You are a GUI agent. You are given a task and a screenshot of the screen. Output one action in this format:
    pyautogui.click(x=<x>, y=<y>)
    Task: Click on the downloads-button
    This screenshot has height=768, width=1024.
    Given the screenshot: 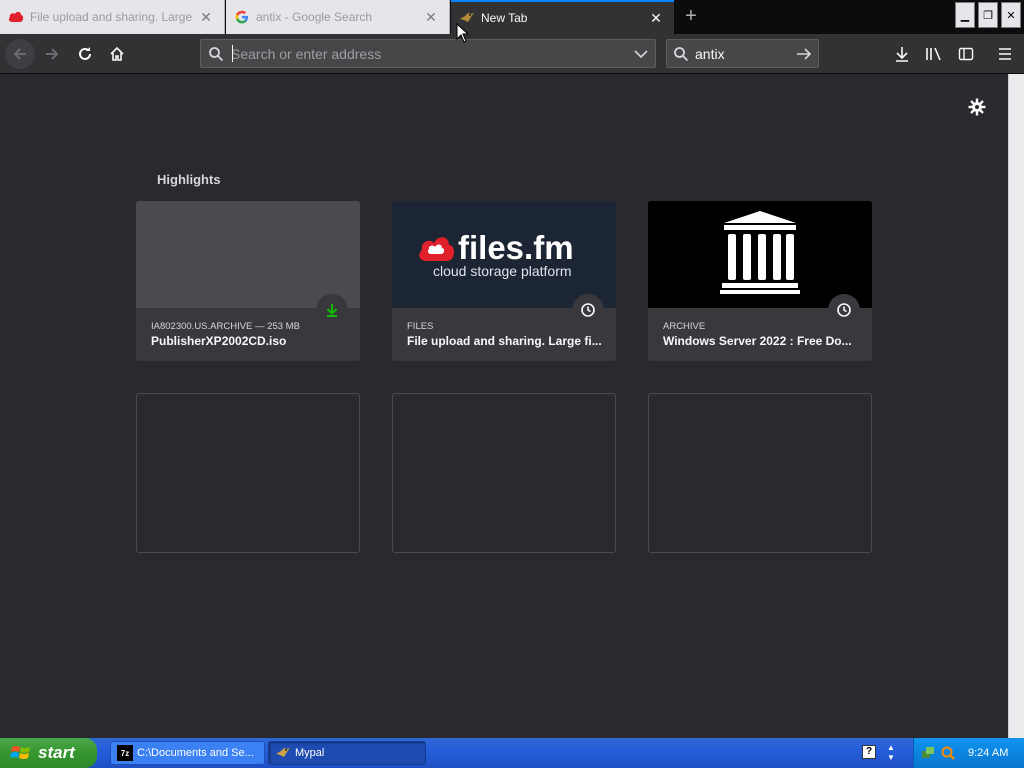 What is the action you would take?
    pyautogui.click(x=902, y=54)
    